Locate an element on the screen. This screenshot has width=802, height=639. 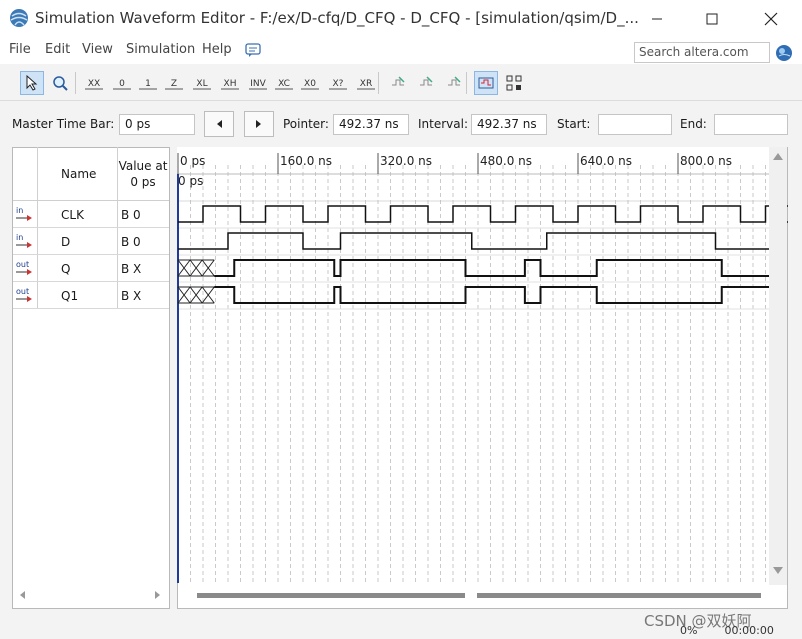
progress-percent: 0% is located at coordinates (689, 630).